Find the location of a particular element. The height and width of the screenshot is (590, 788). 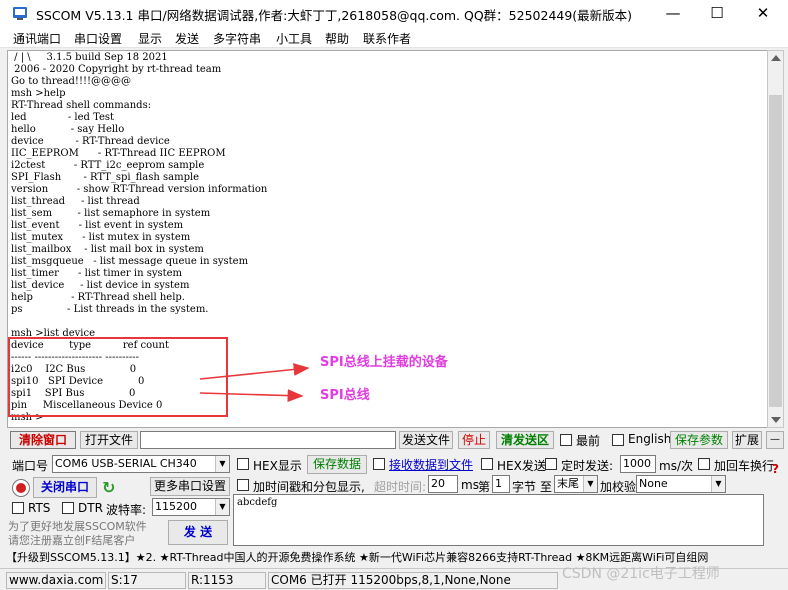

to-label: 至 is located at coordinates (546, 487).